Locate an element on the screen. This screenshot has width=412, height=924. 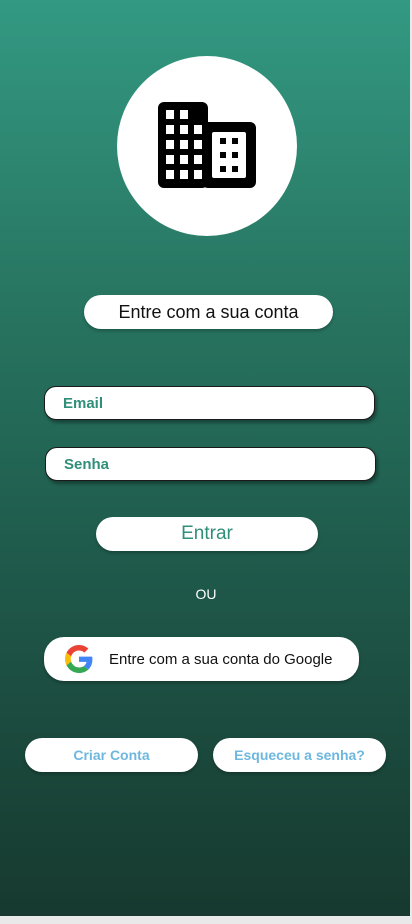
login-button: Entrar is located at coordinates (207, 534).